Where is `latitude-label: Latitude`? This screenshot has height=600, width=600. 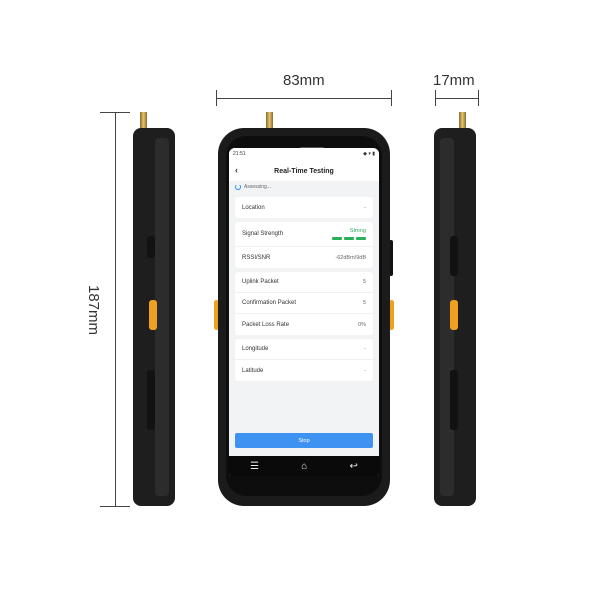
latitude-label: Latitude is located at coordinates (253, 370).